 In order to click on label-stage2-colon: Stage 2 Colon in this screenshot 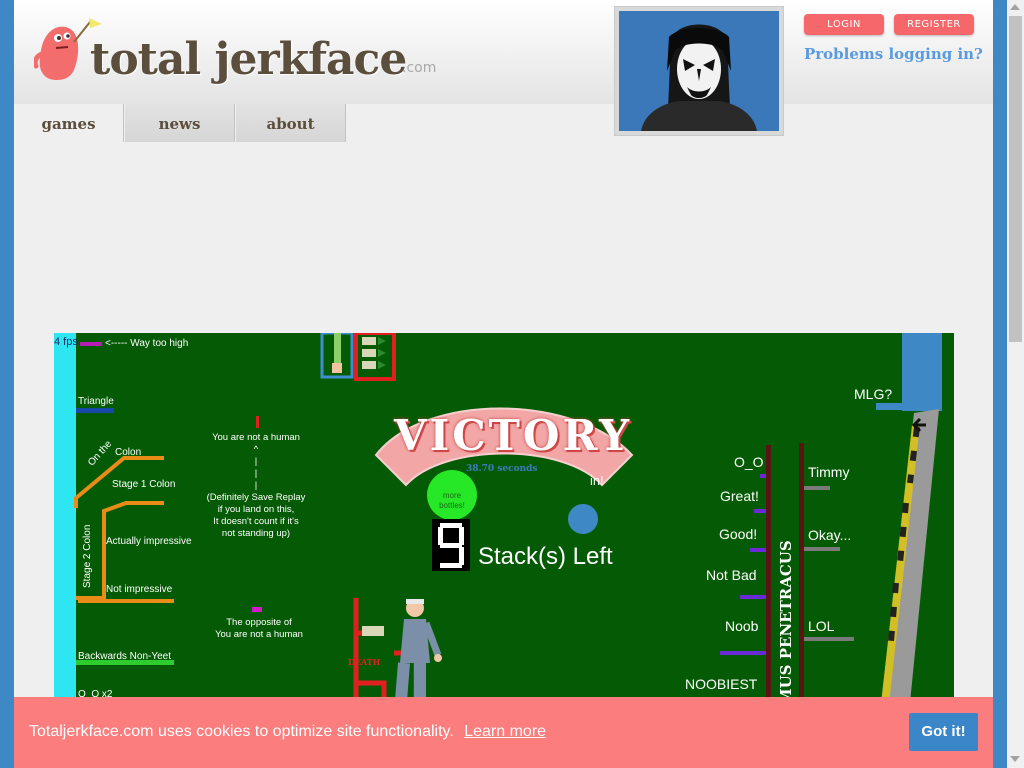, I will do `click(87, 556)`.